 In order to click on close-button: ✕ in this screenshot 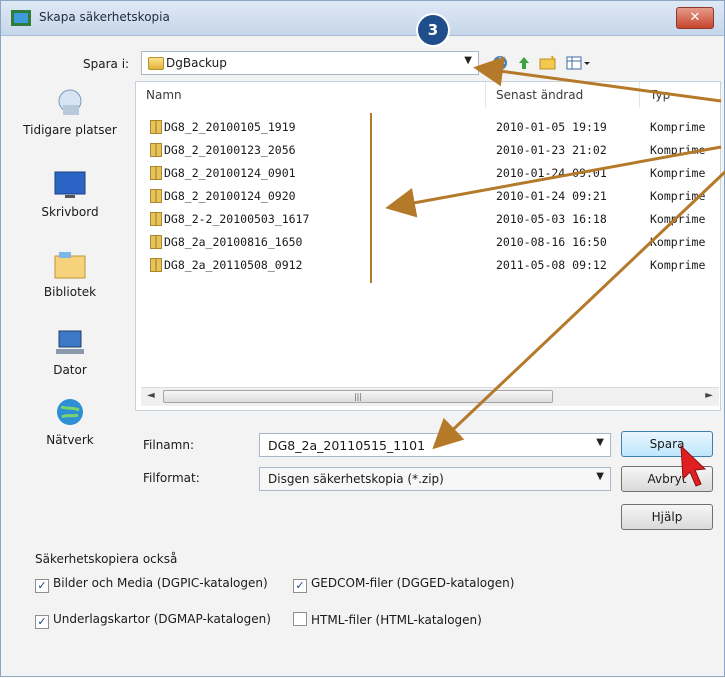, I will do `click(695, 18)`.